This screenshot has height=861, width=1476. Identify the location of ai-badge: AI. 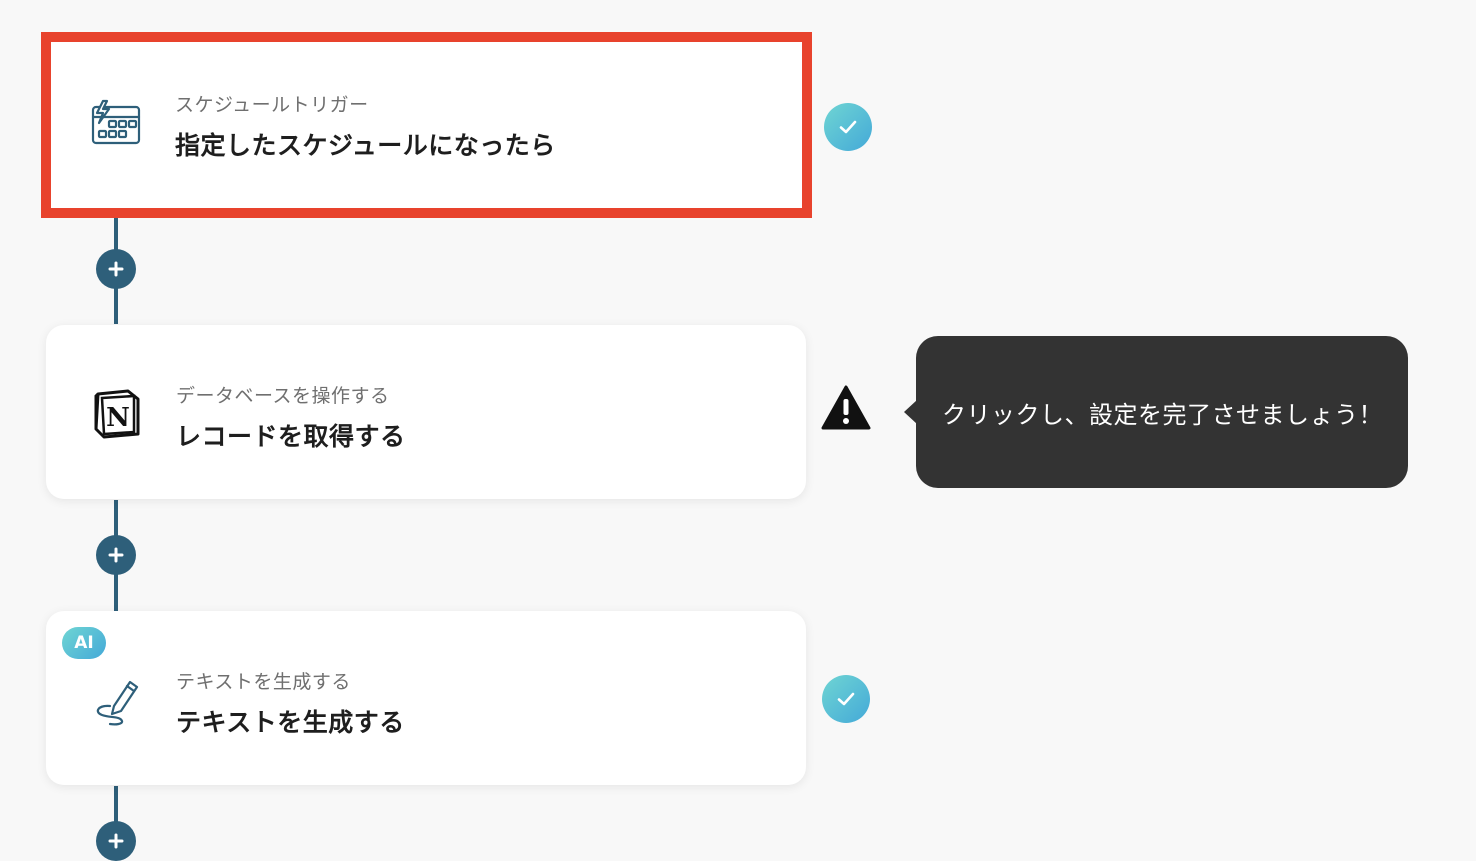
(84, 643).